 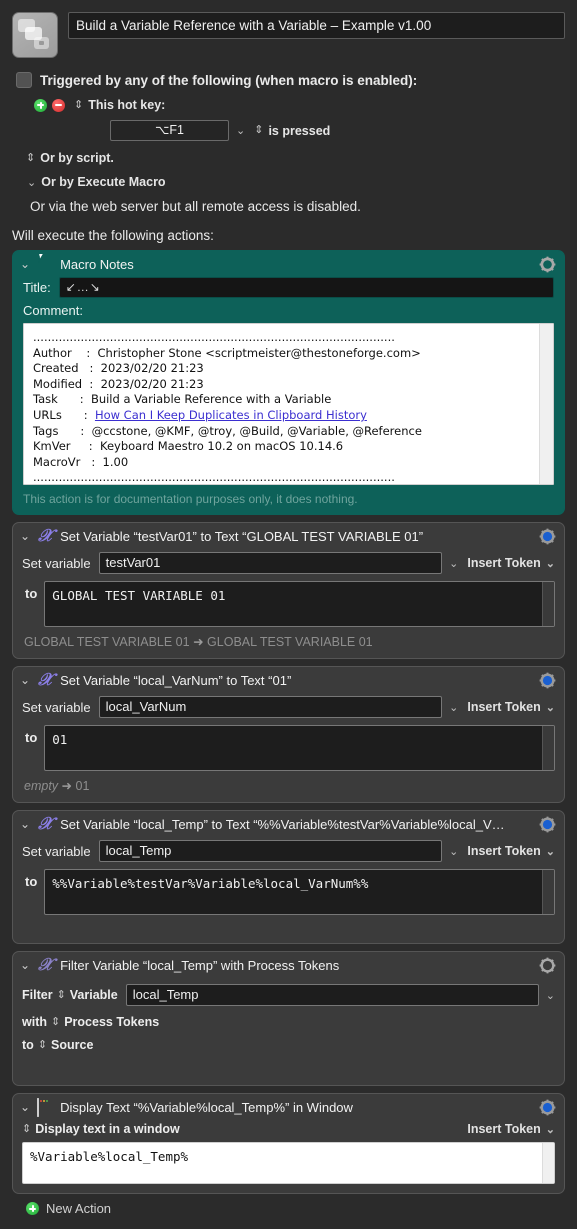 I want to click on display-mode-stepper-icon: ⇕, so click(x=26, y=1129).